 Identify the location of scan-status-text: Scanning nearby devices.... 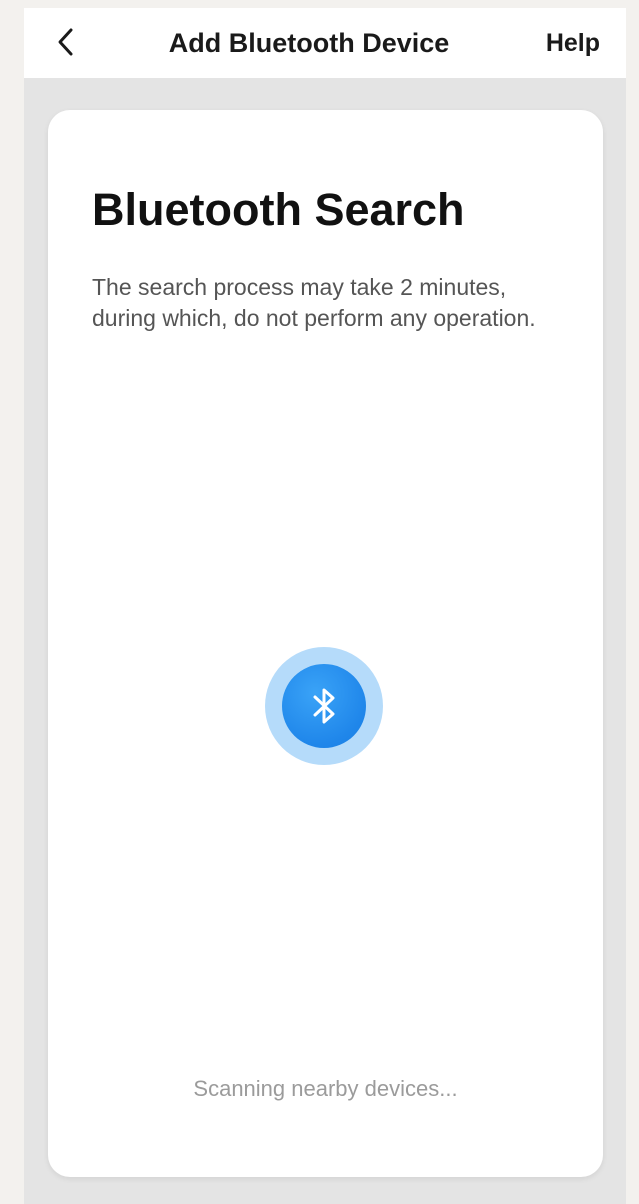
(325, 1088).